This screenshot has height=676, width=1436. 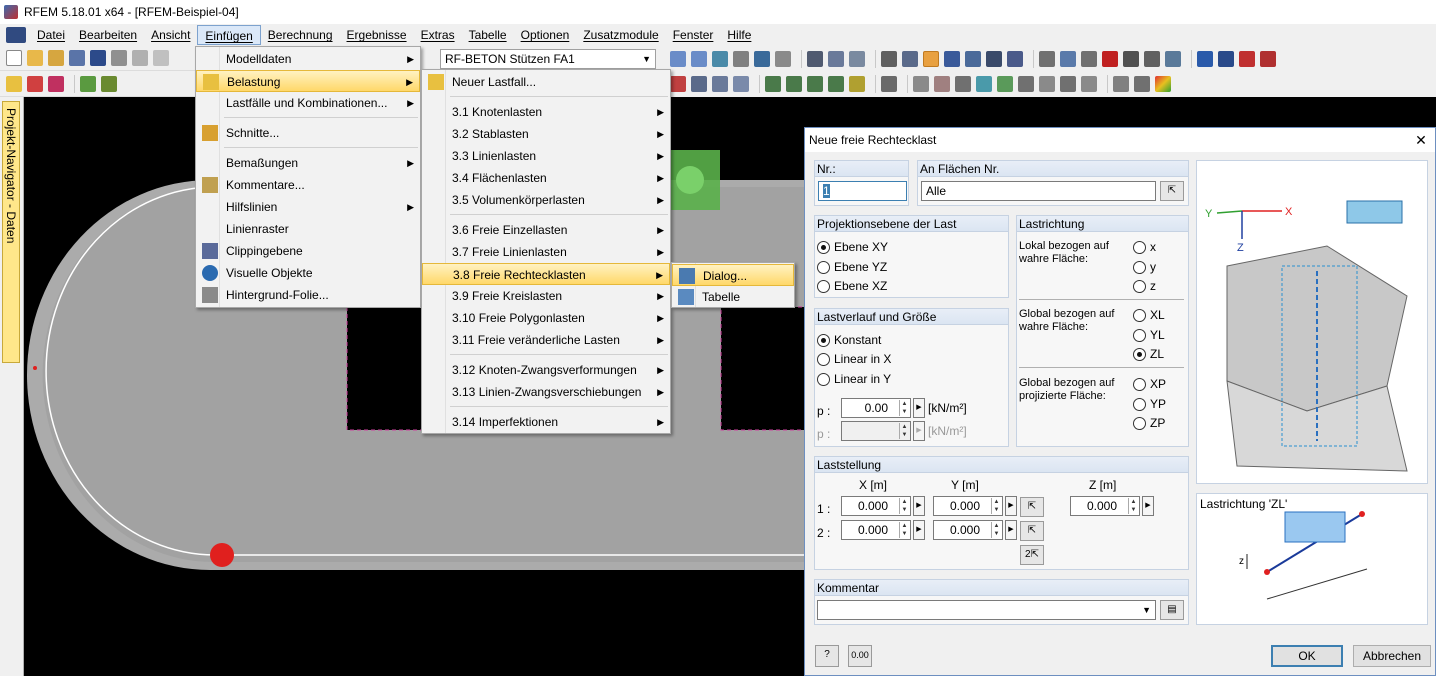 I want to click on project-navigator-tab: Projekt-Navigator - Daten, so click(x=12, y=386).